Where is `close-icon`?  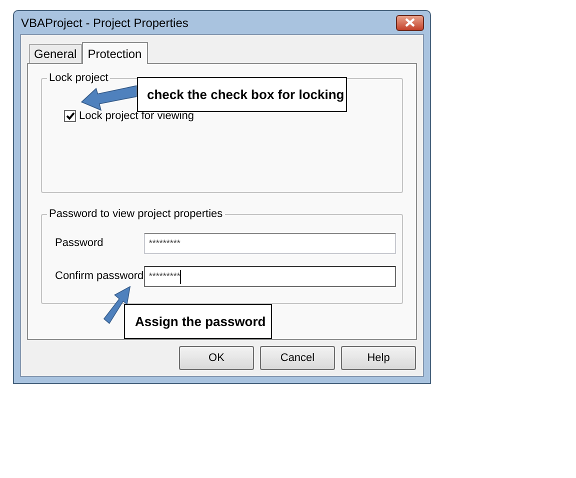
close-icon is located at coordinates (410, 22).